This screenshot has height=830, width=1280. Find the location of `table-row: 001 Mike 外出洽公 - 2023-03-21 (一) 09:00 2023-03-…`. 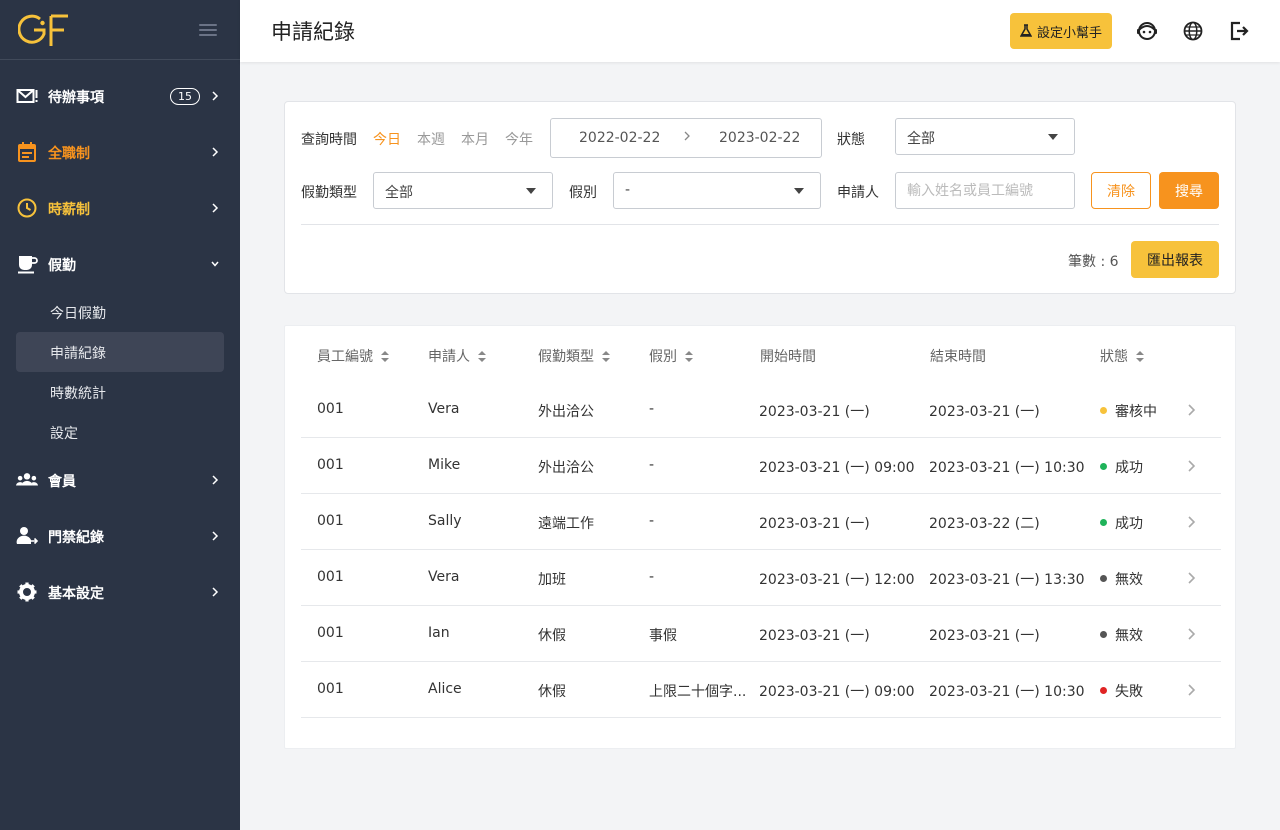

table-row: 001 Mike 外出洽公 - 2023-03-21 (一) 09:00 2023-03-… is located at coordinates (761, 466).